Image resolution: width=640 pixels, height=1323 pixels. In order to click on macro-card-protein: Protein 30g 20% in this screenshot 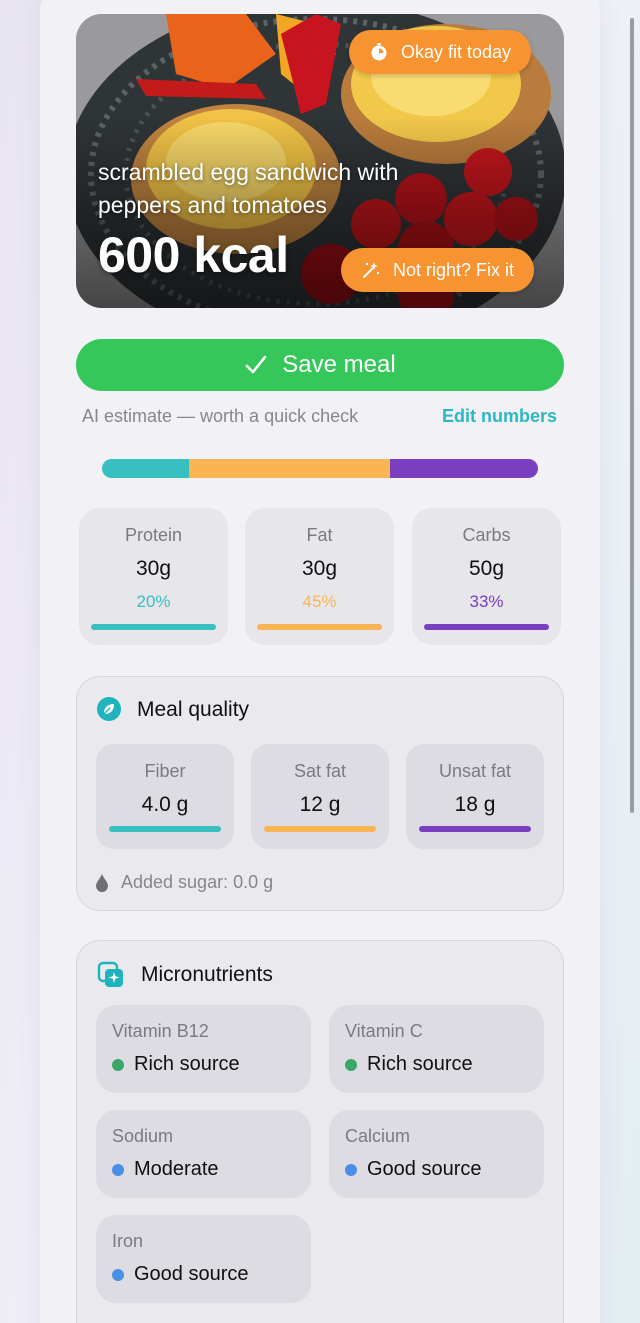, I will do `click(153, 576)`.